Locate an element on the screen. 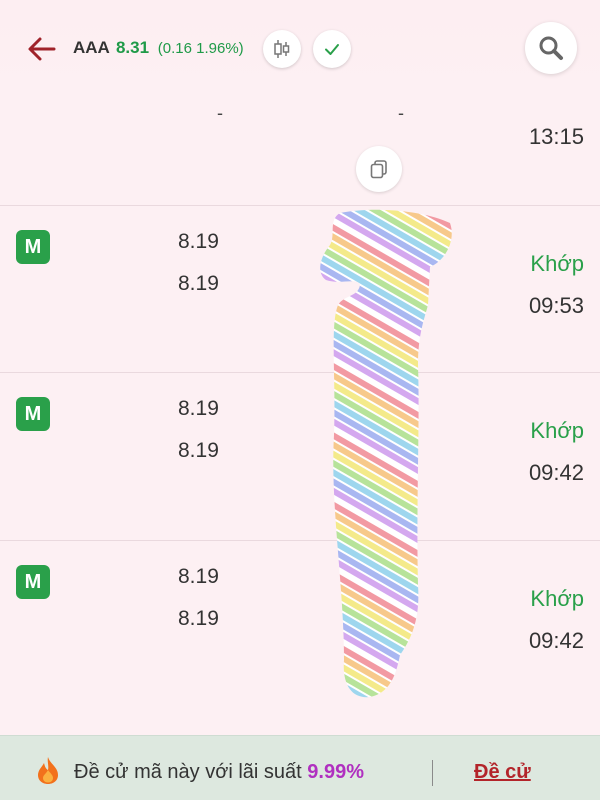 Image resolution: width=600 pixels, height=800 pixels. promo-label: Đề cử mã này với lãi suất is located at coordinates (188, 772).